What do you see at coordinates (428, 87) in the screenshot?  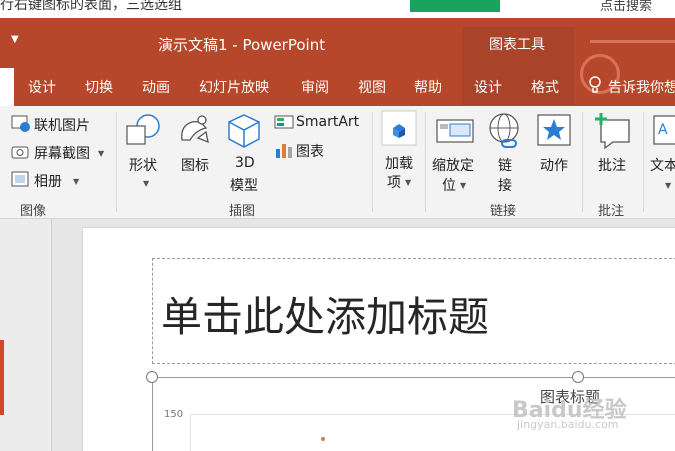 I see `tab-help: 帮助` at bounding box center [428, 87].